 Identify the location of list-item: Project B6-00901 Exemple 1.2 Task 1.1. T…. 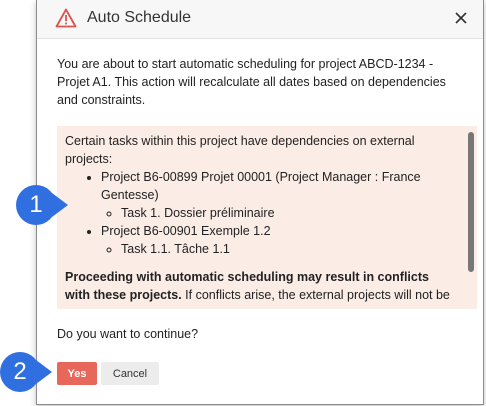
(277, 240).